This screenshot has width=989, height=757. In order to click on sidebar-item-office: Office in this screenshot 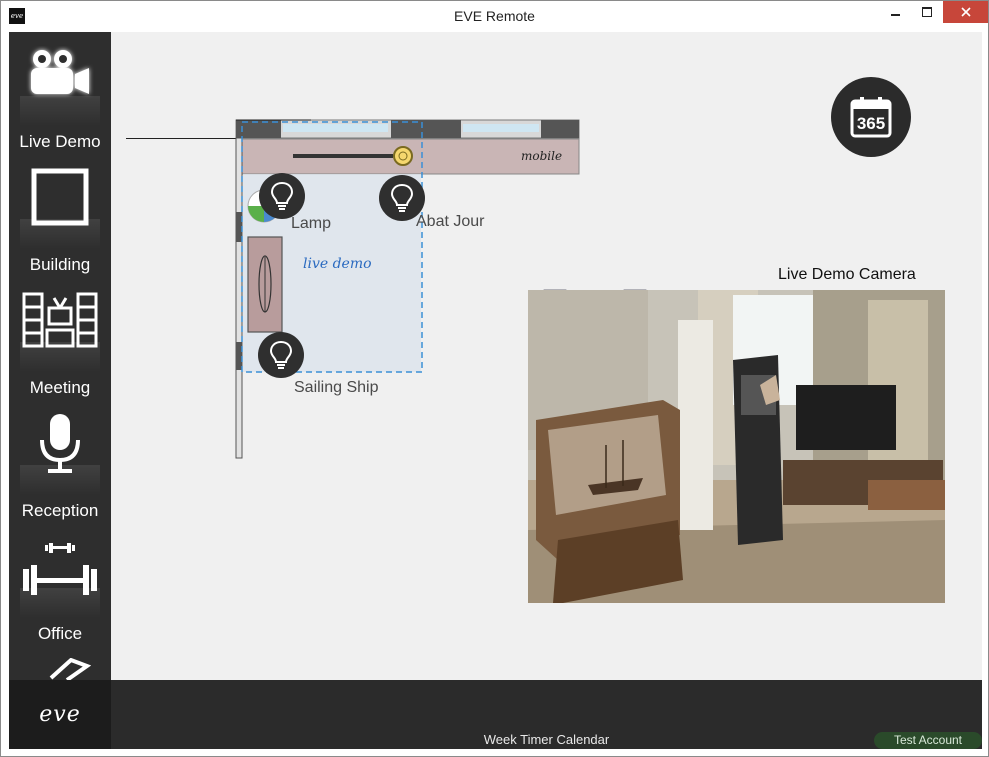, I will do `click(60, 585)`.